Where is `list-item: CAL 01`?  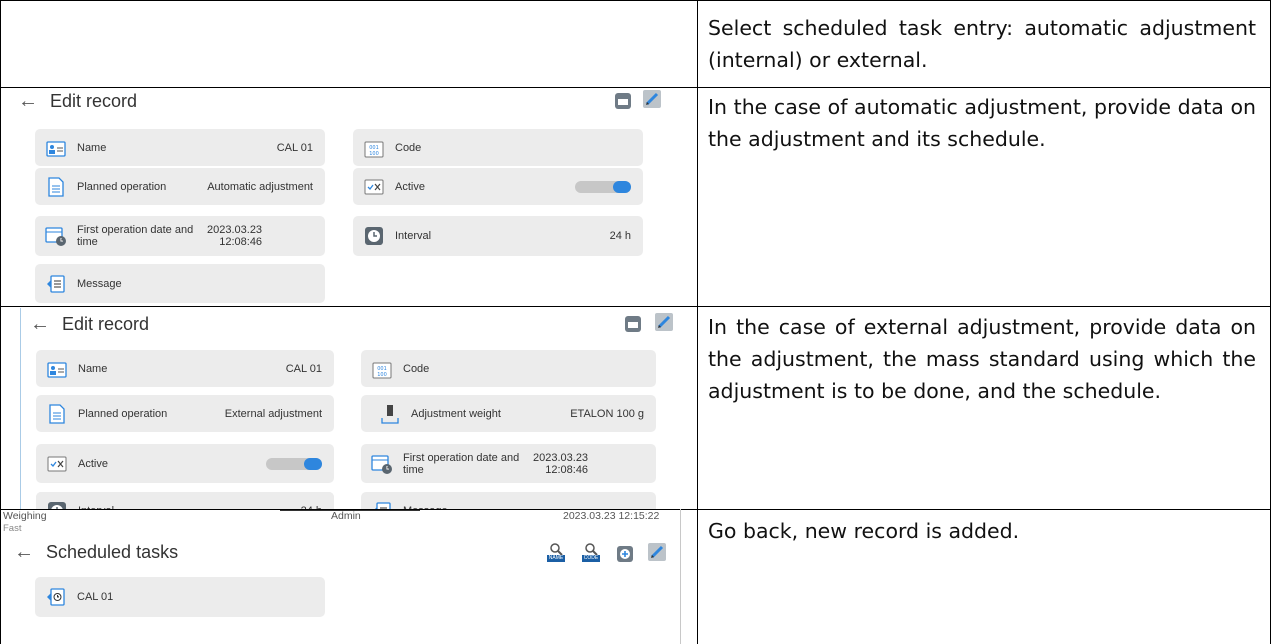
list-item: CAL 01 is located at coordinates (180, 597).